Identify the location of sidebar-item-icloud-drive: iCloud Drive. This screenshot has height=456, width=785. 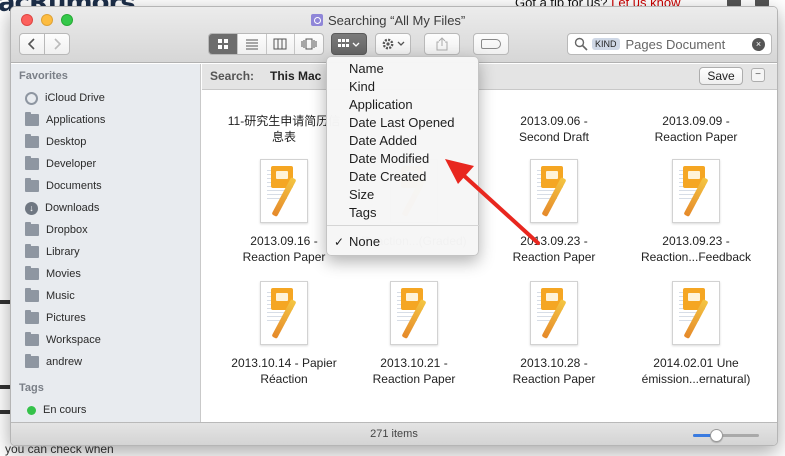
(65, 98).